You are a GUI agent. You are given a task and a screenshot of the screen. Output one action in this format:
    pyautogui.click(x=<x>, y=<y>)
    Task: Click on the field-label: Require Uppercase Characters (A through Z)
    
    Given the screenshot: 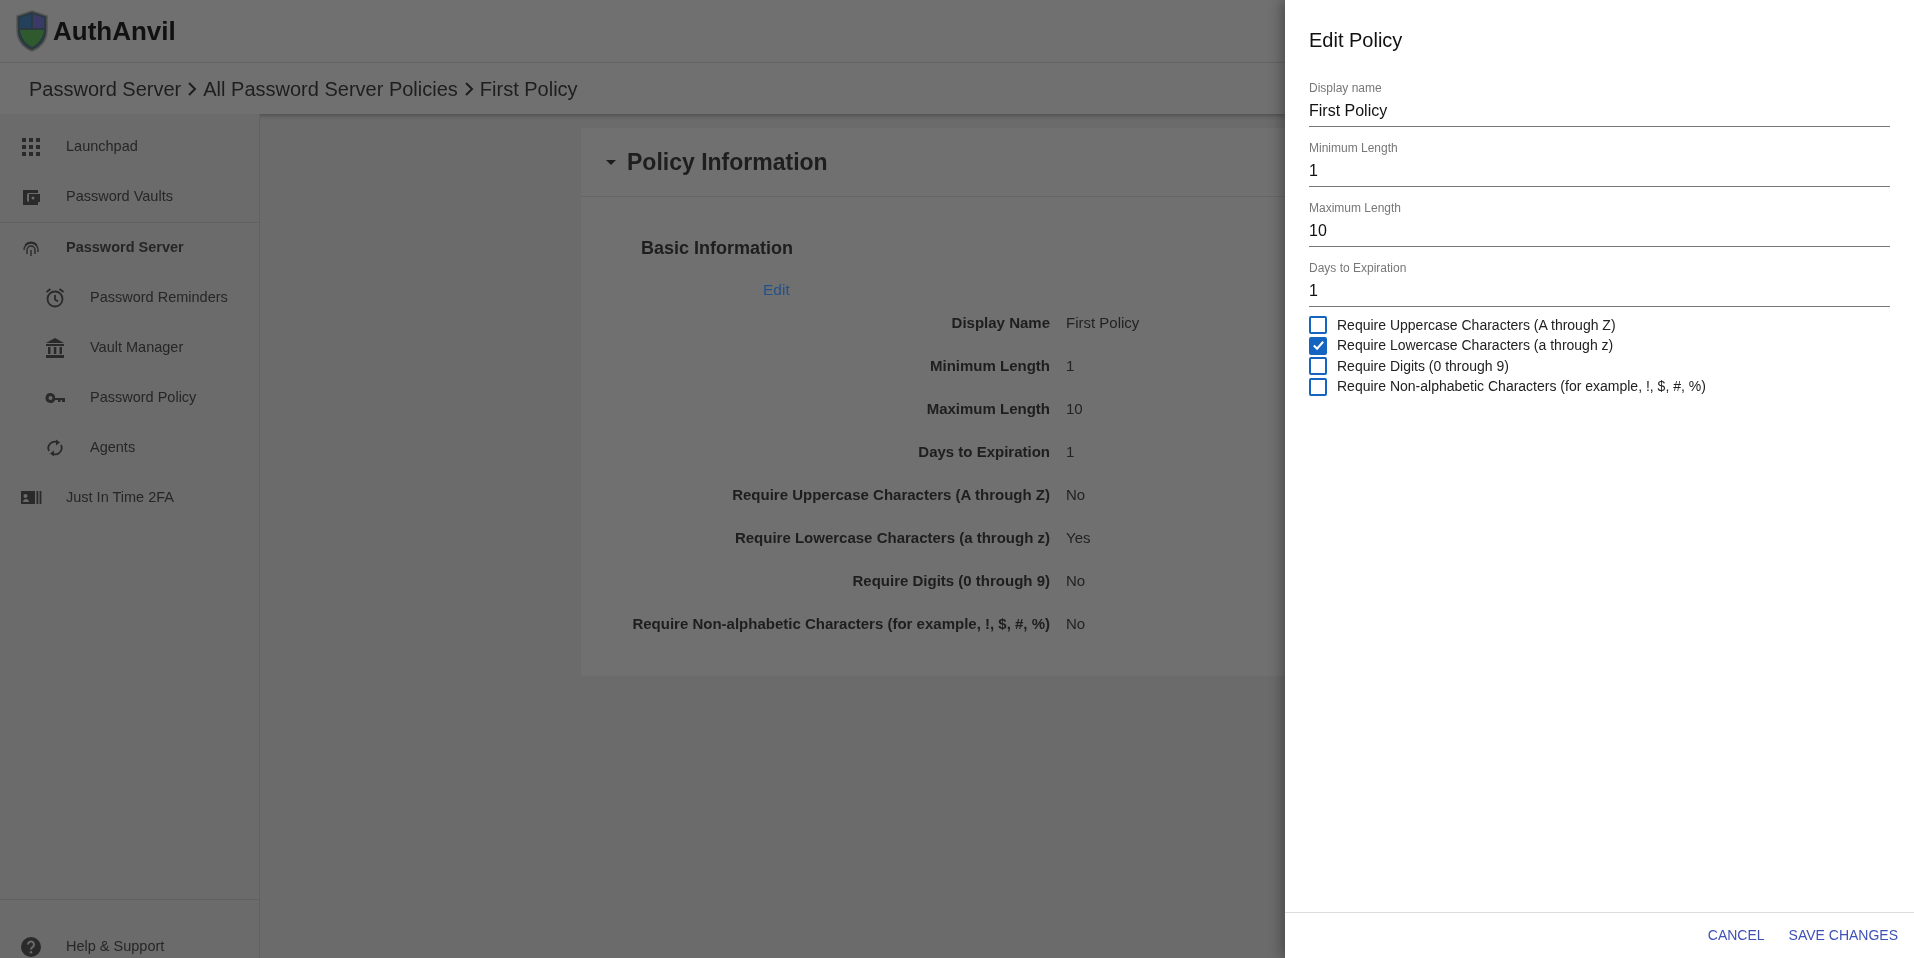 What is the action you would take?
    pyautogui.click(x=890, y=494)
    